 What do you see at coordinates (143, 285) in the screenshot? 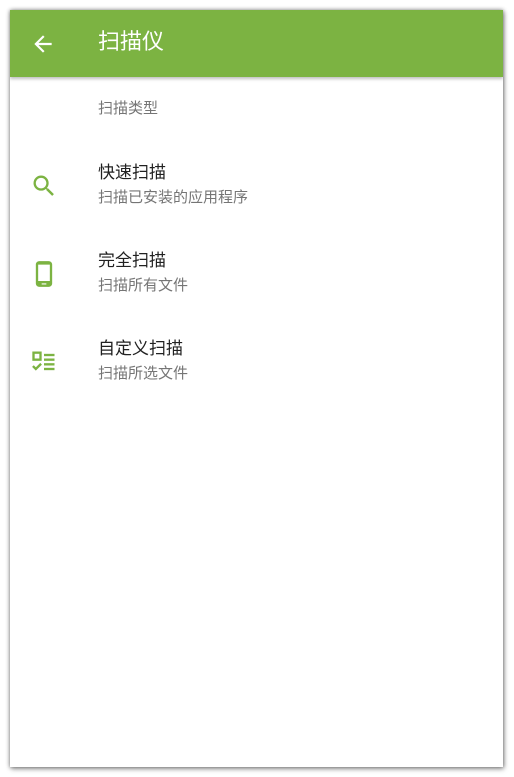
I see `item-description: 扫描所有文件` at bounding box center [143, 285].